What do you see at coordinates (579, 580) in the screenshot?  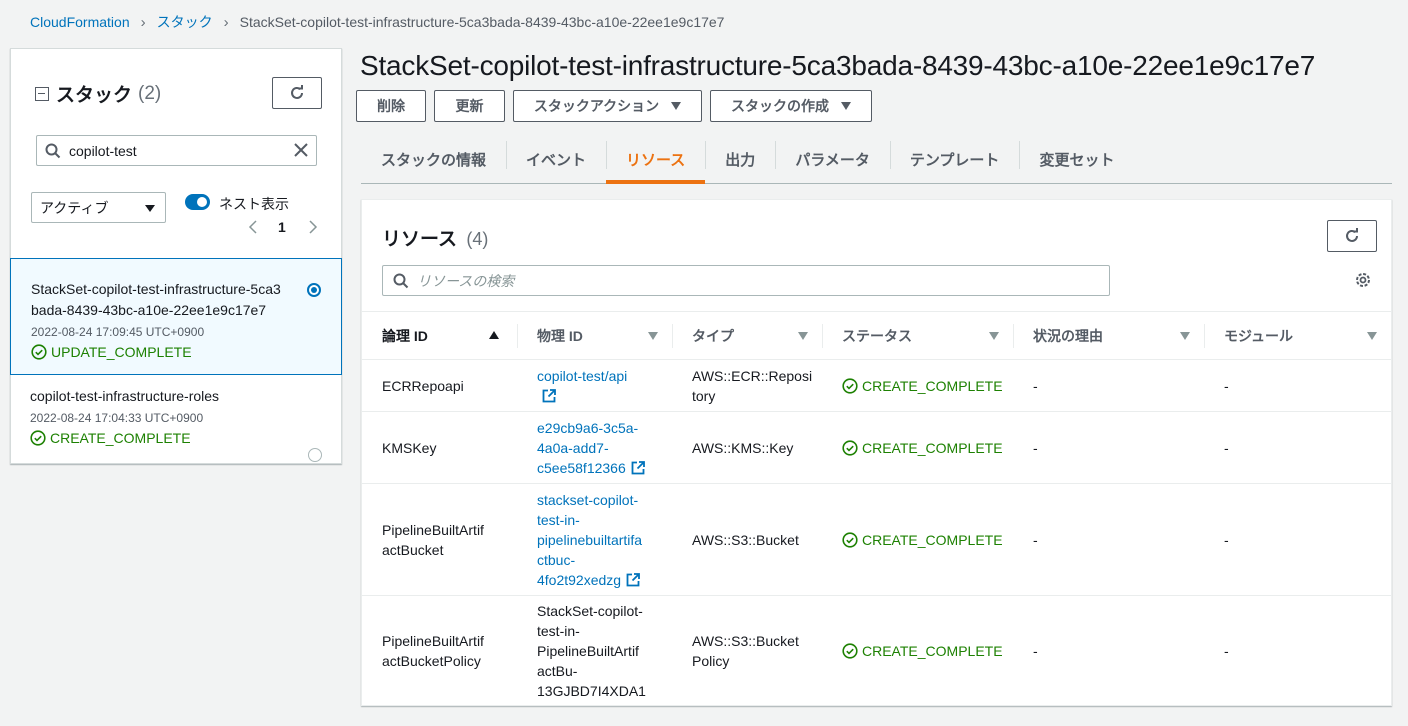 I see `cell-text-line: 4fo2t92xedzg` at bounding box center [579, 580].